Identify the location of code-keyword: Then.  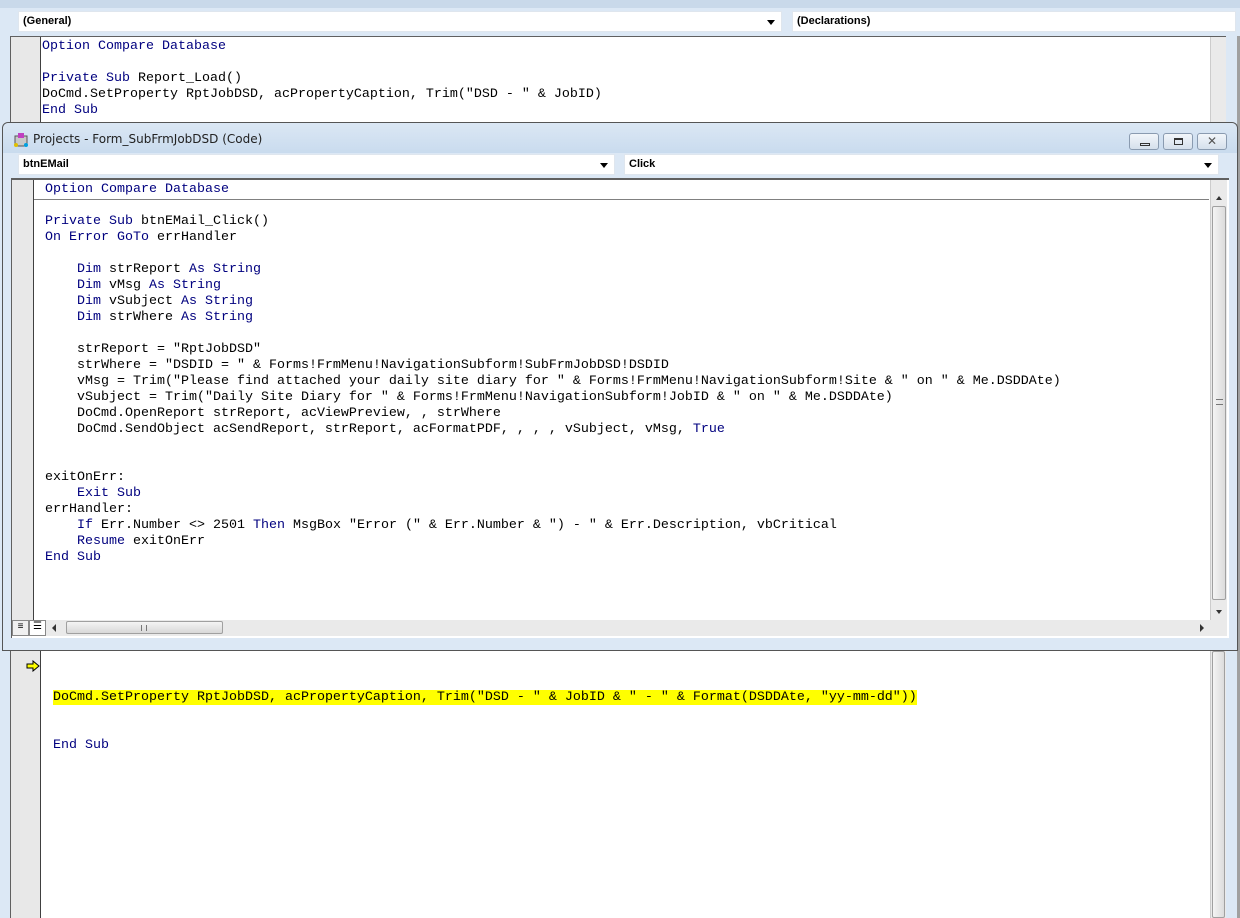
(268, 525).